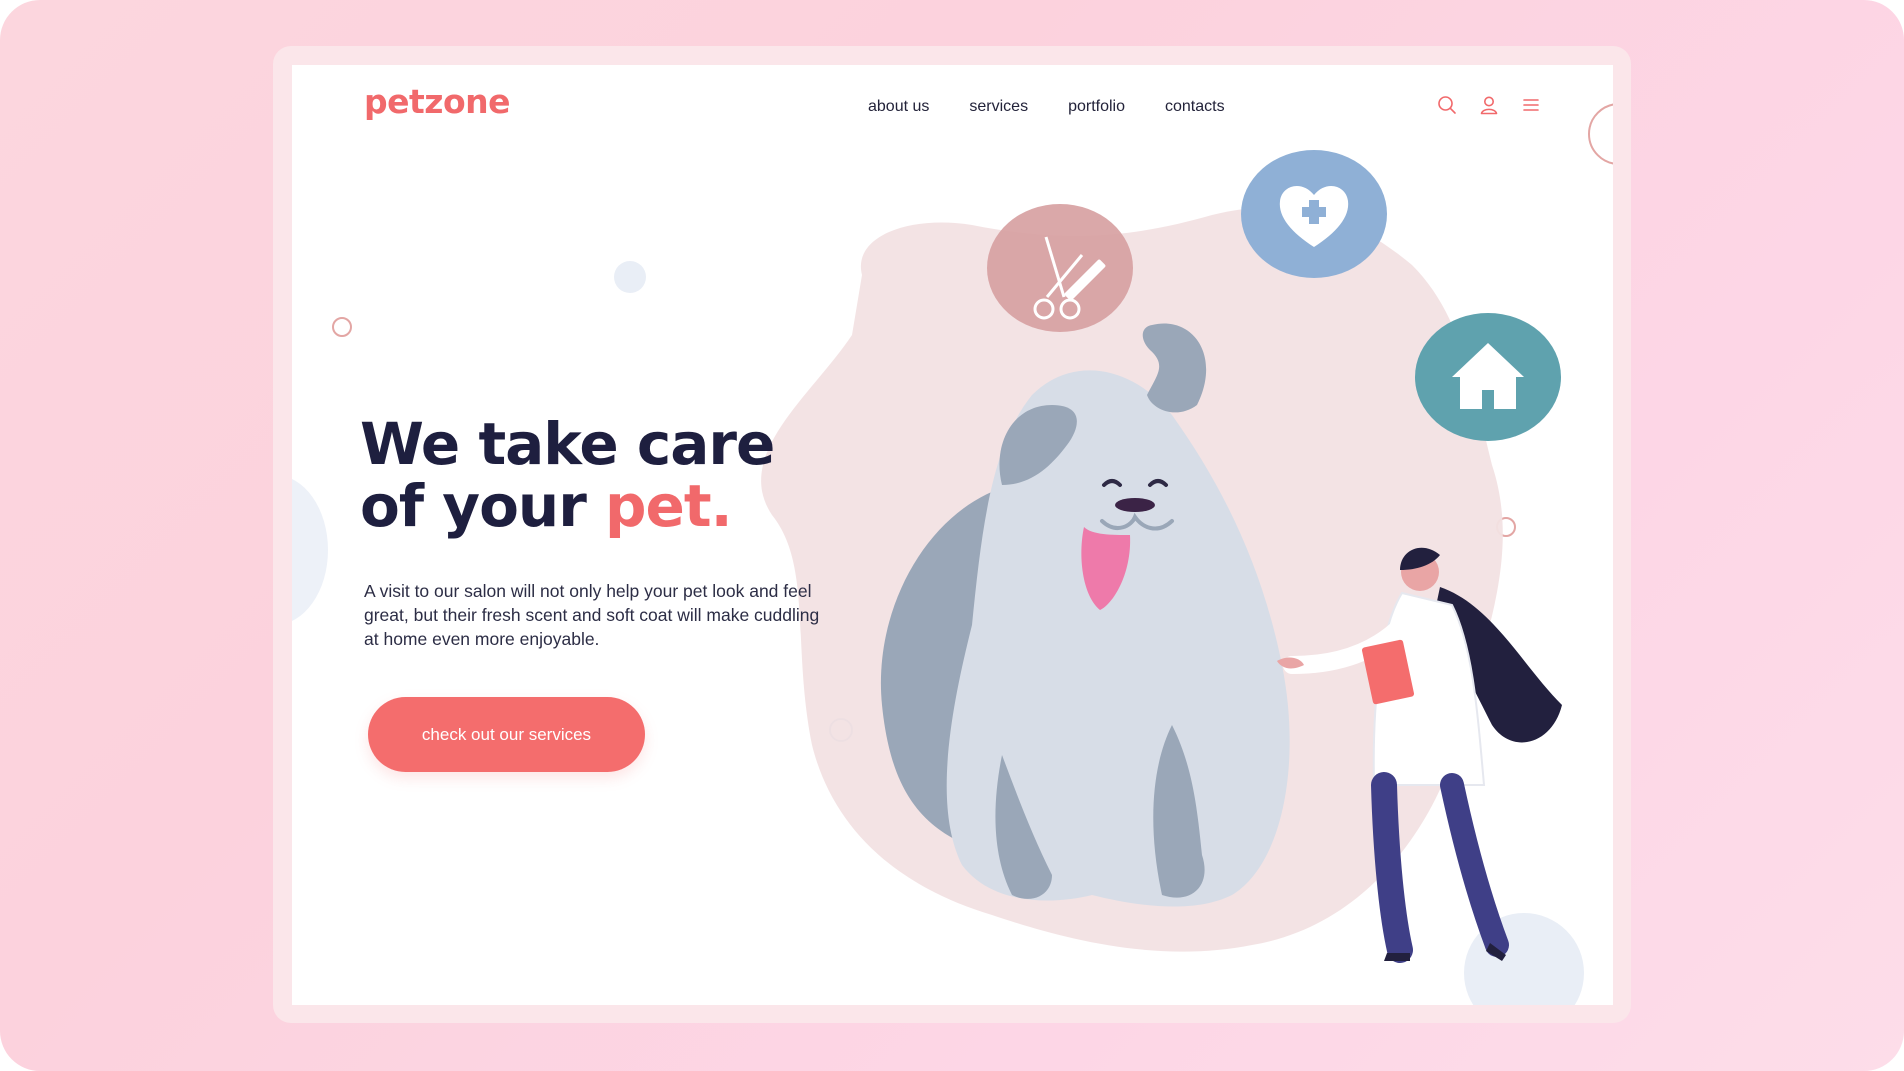  What do you see at coordinates (483, 506) in the screenshot?
I see `hero-title-line2: of your` at bounding box center [483, 506].